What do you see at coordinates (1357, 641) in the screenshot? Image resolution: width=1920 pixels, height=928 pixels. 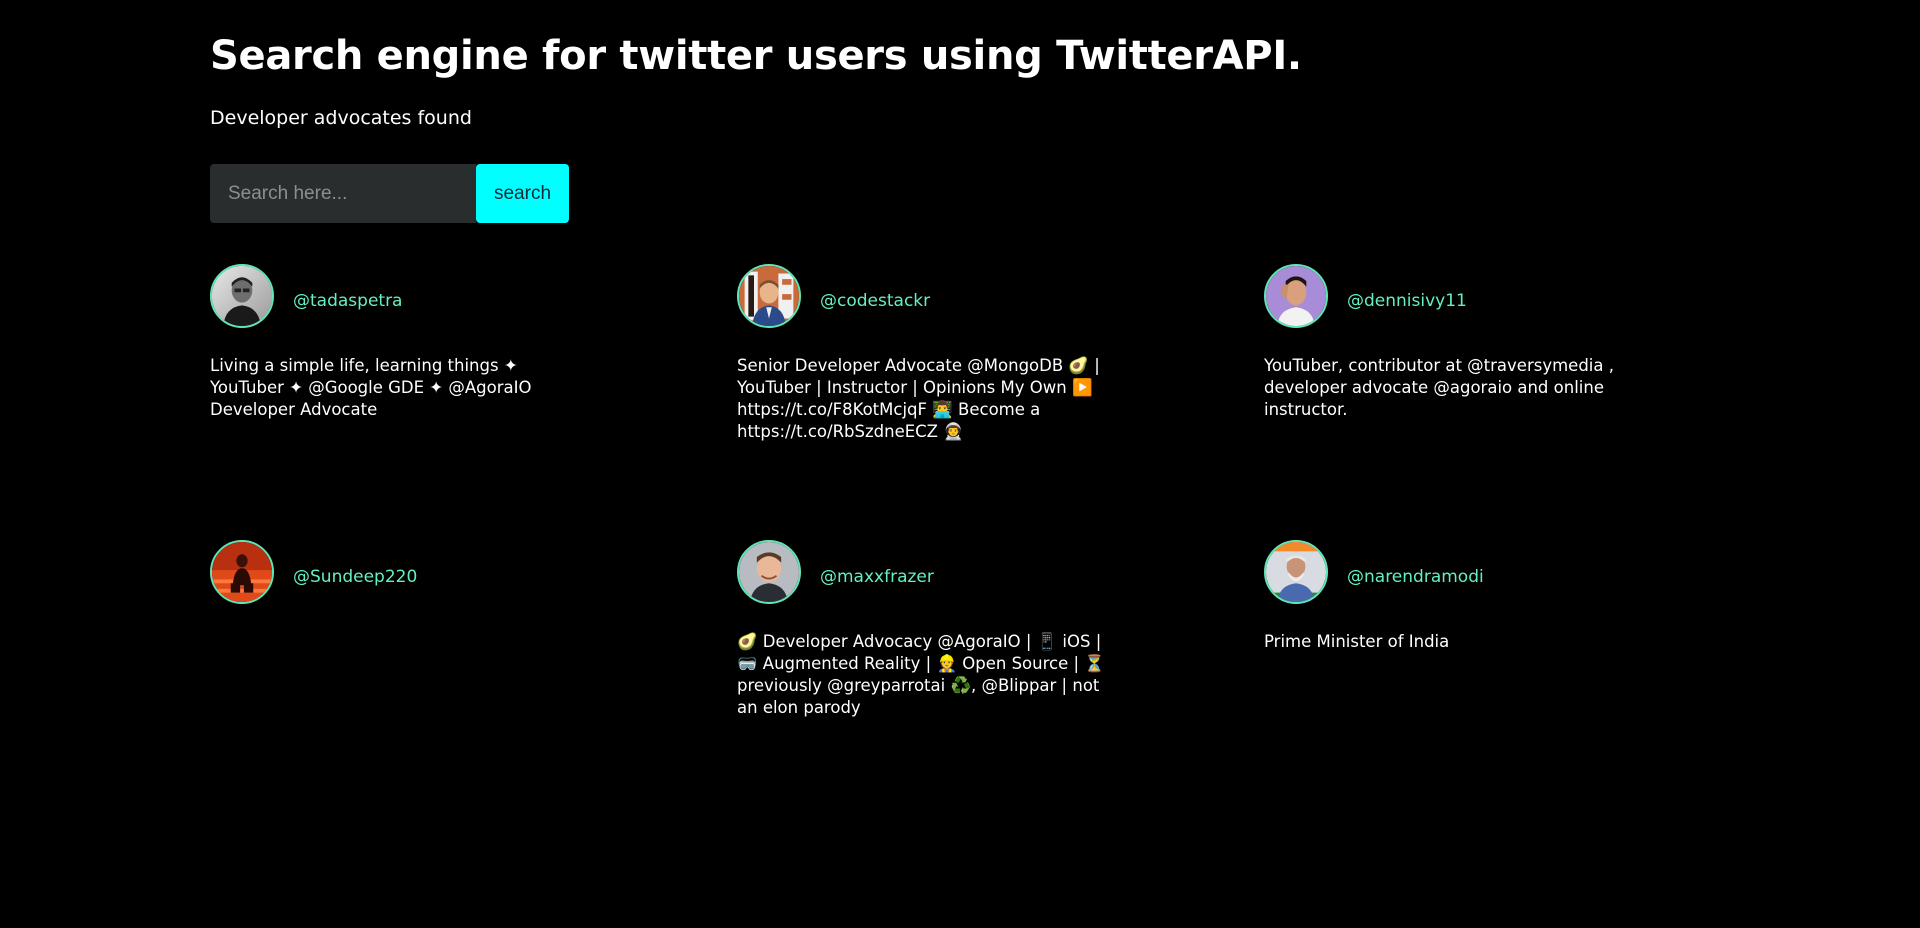 I see `user-bio: Prime Minister of India` at bounding box center [1357, 641].